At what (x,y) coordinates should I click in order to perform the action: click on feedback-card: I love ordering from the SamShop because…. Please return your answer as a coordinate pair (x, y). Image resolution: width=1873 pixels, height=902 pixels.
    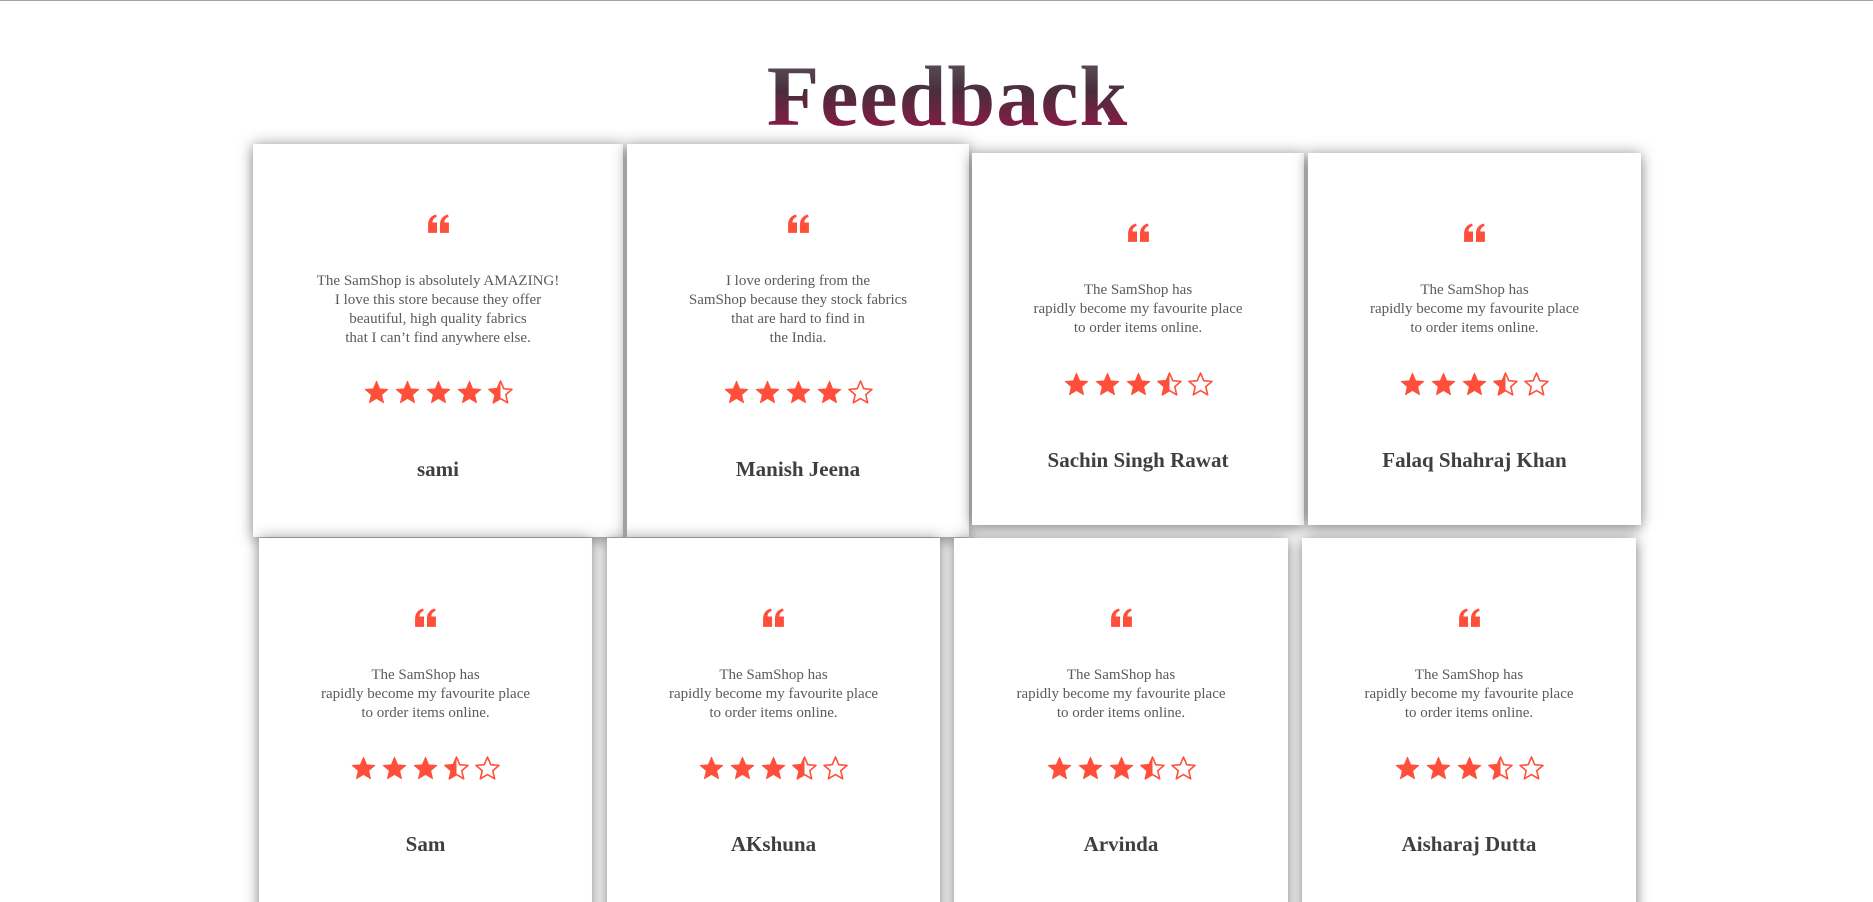
    Looking at the image, I should click on (798, 340).